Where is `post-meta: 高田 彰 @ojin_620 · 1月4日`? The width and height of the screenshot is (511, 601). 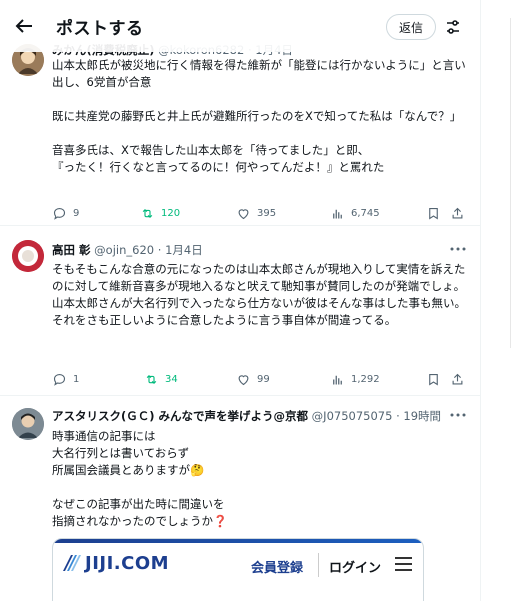 post-meta: 高田 彰 @ojin_620 · 1月4日 is located at coordinates (127, 250).